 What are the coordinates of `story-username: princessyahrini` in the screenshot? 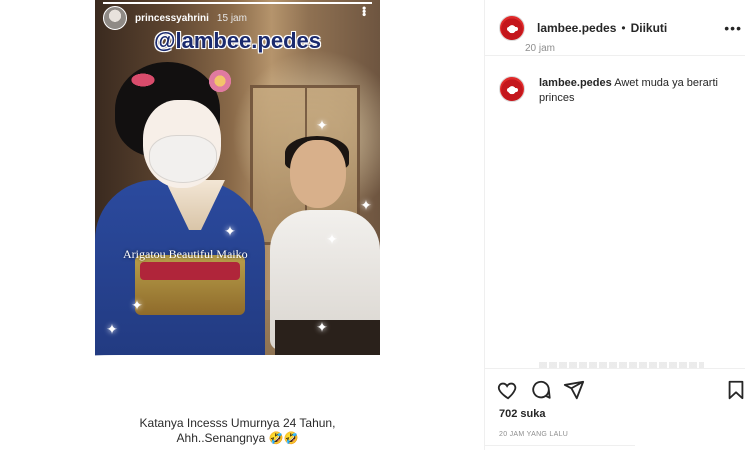 It's located at (172, 18).